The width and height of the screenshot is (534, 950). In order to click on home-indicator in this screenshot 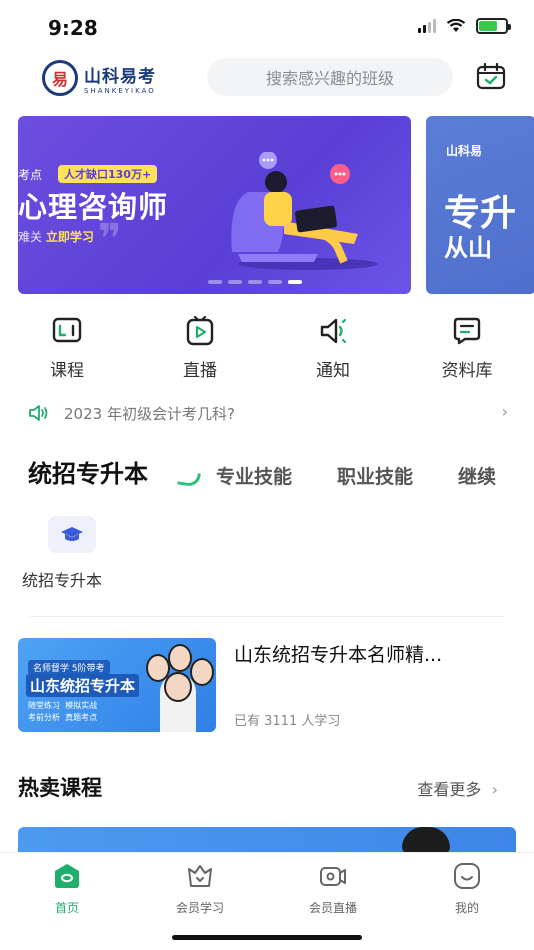, I will do `click(267, 937)`.